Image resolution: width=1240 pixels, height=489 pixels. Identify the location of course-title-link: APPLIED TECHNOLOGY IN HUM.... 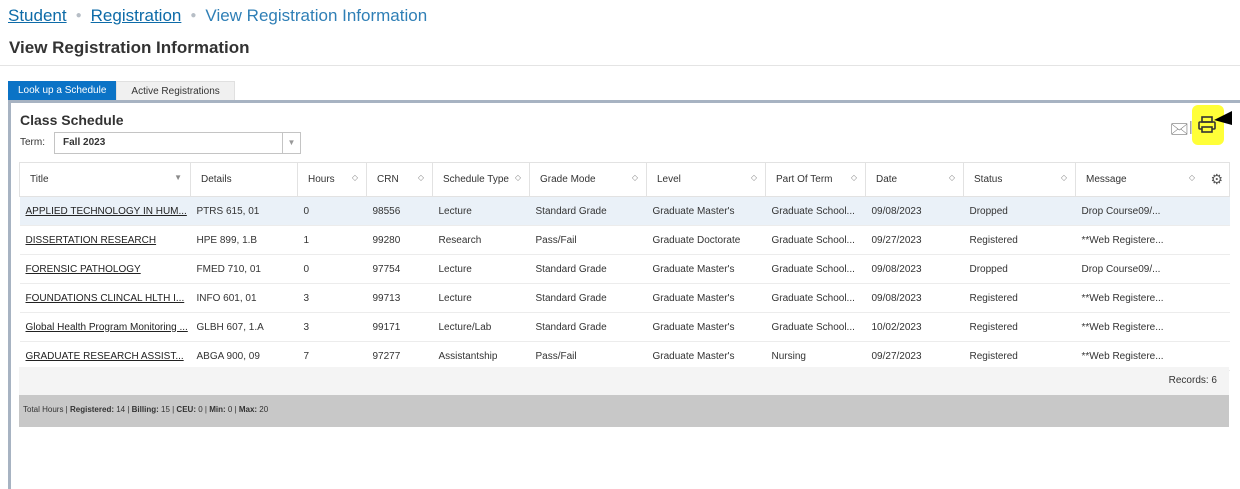
(105, 211).